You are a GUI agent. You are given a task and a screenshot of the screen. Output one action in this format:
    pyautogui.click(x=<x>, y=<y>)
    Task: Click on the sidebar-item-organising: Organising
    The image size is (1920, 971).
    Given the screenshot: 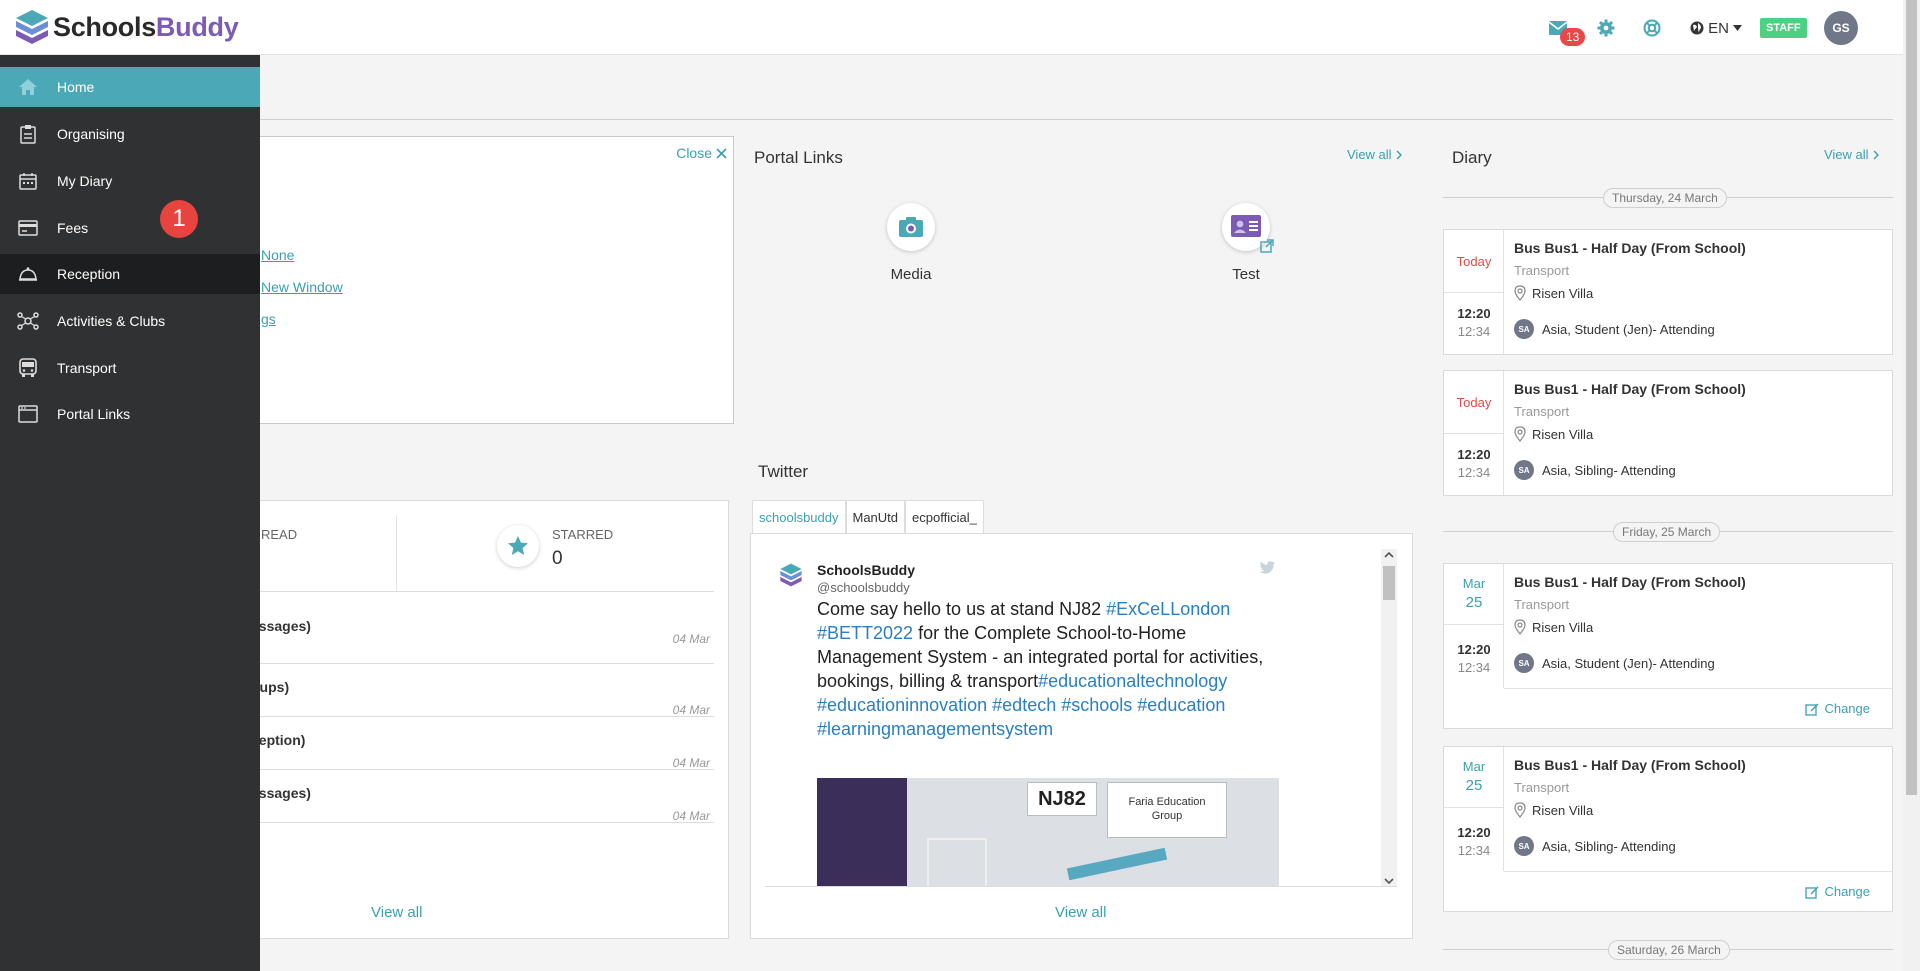 What is the action you would take?
    pyautogui.click(x=130, y=134)
    